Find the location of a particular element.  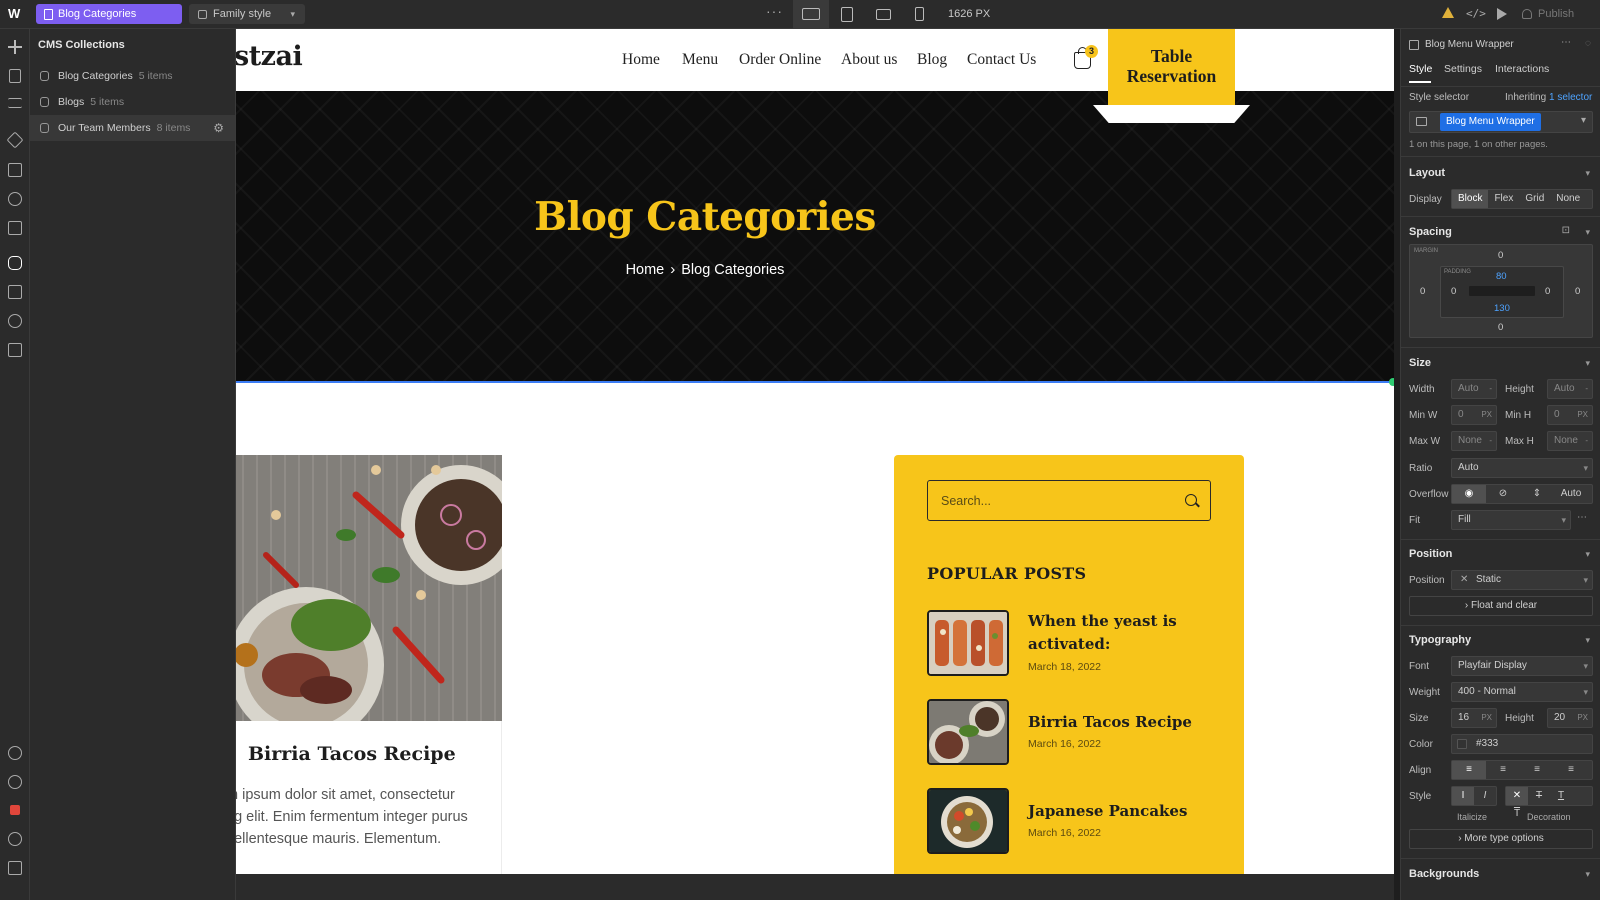

overflow-auto-option: Auto is located at coordinates (1571, 494).